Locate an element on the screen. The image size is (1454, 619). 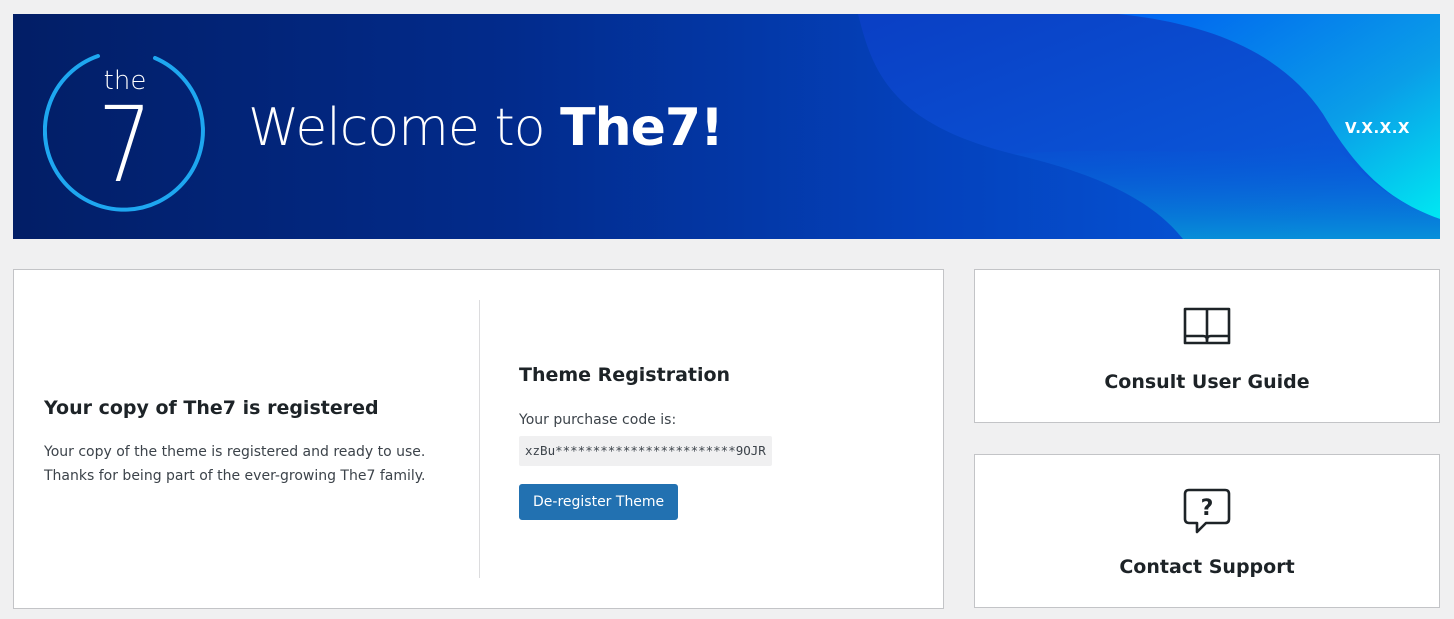
user-guide-card: Consult User Guide is located at coordinates (1207, 346).